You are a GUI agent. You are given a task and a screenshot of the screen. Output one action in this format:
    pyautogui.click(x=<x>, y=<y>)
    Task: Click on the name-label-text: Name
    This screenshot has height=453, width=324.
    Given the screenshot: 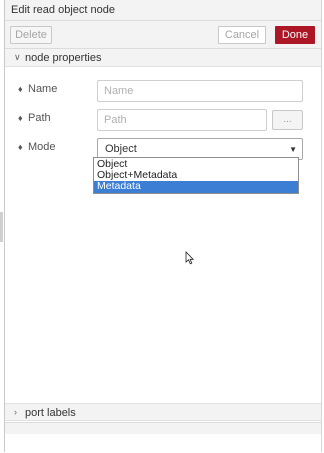 What is the action you would take?
    pyautogui.click(x=43, y=89)
    